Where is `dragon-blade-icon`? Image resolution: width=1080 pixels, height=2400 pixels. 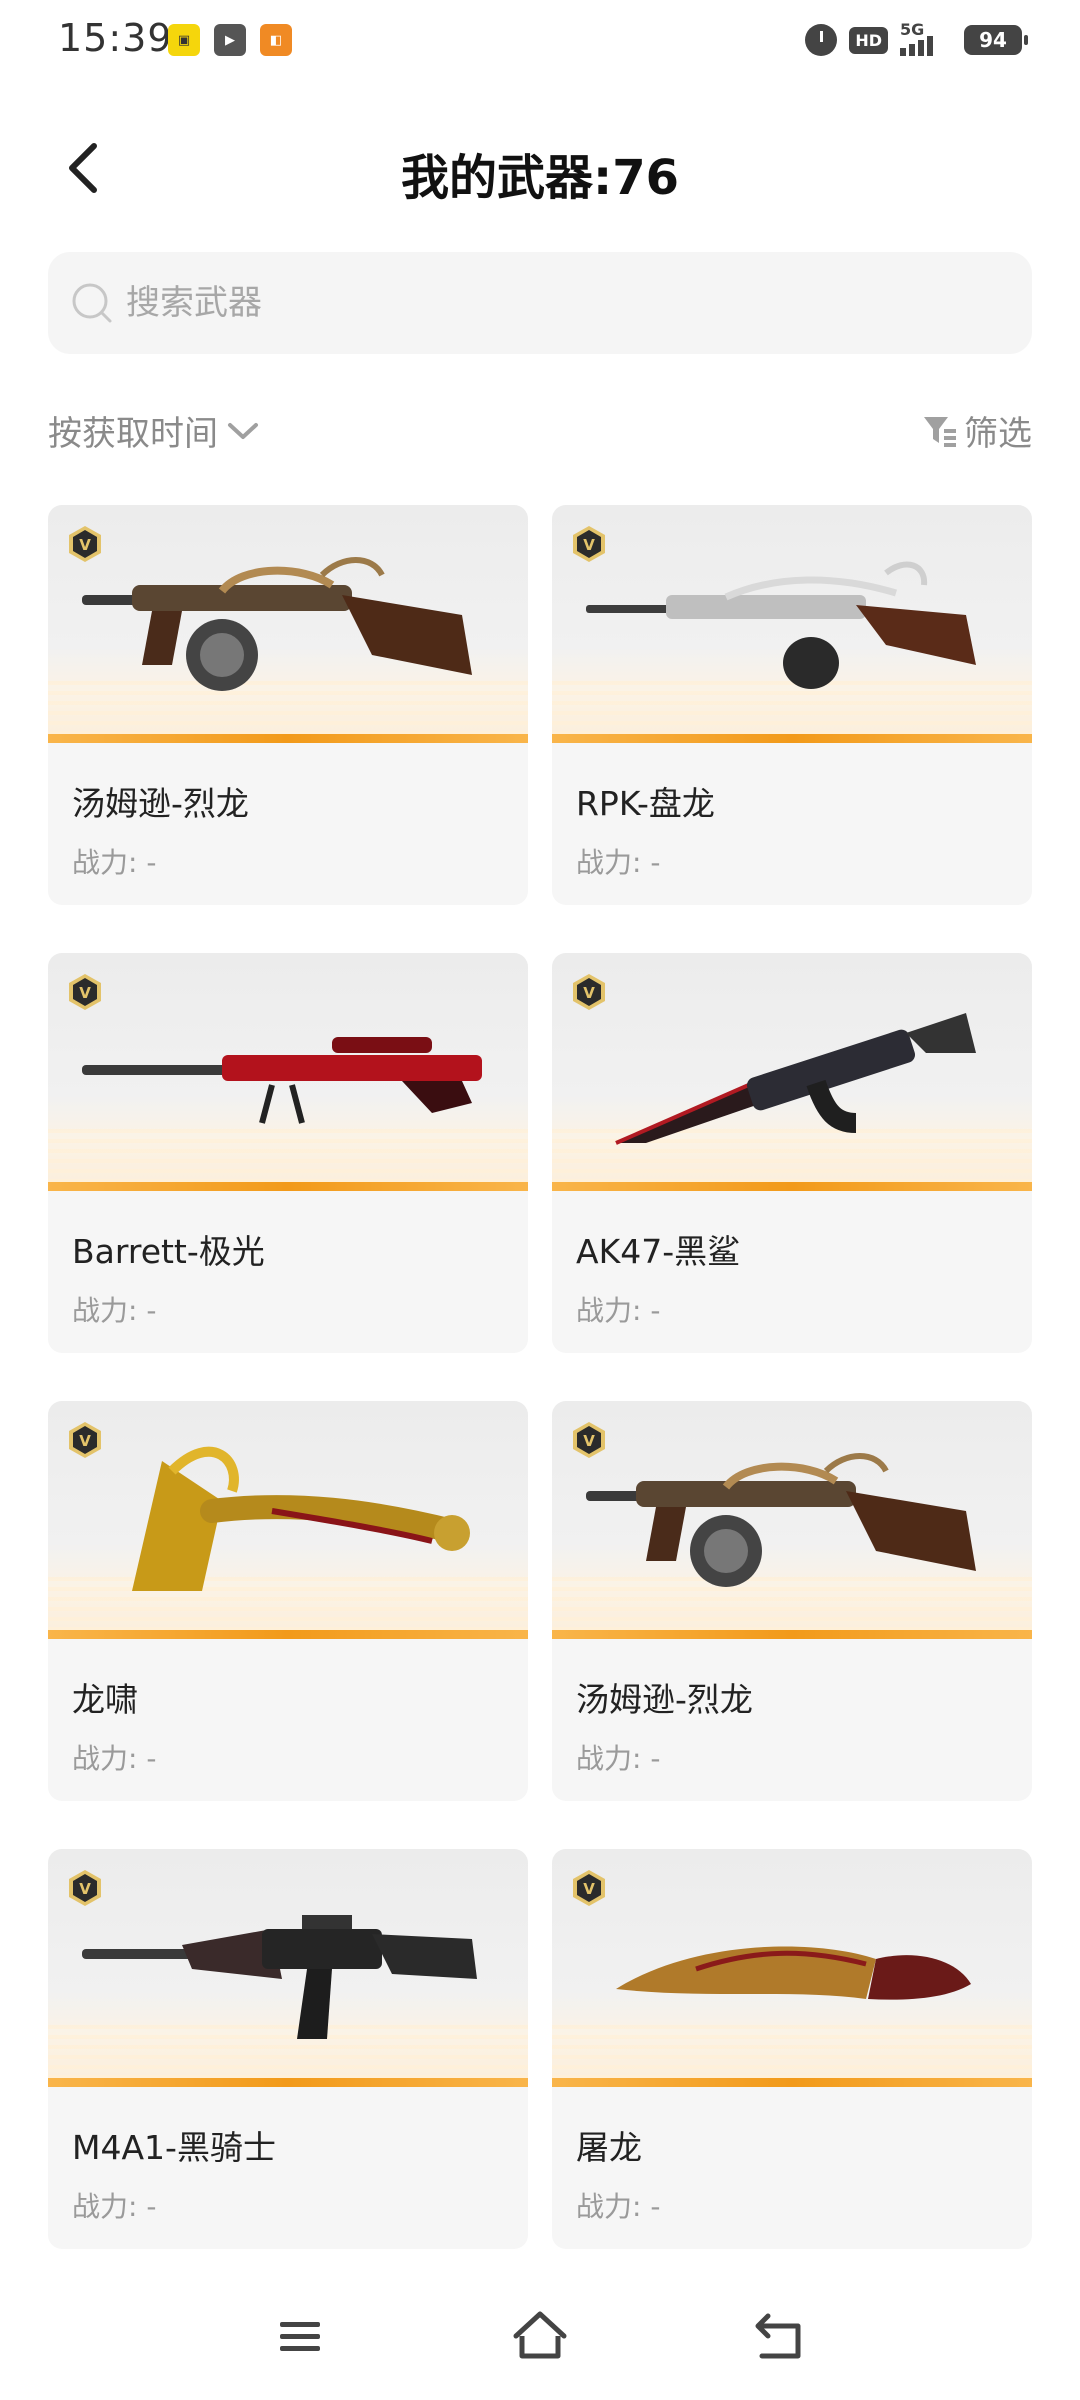 dragon-blade-icon is located at coordinates (793, 1973).